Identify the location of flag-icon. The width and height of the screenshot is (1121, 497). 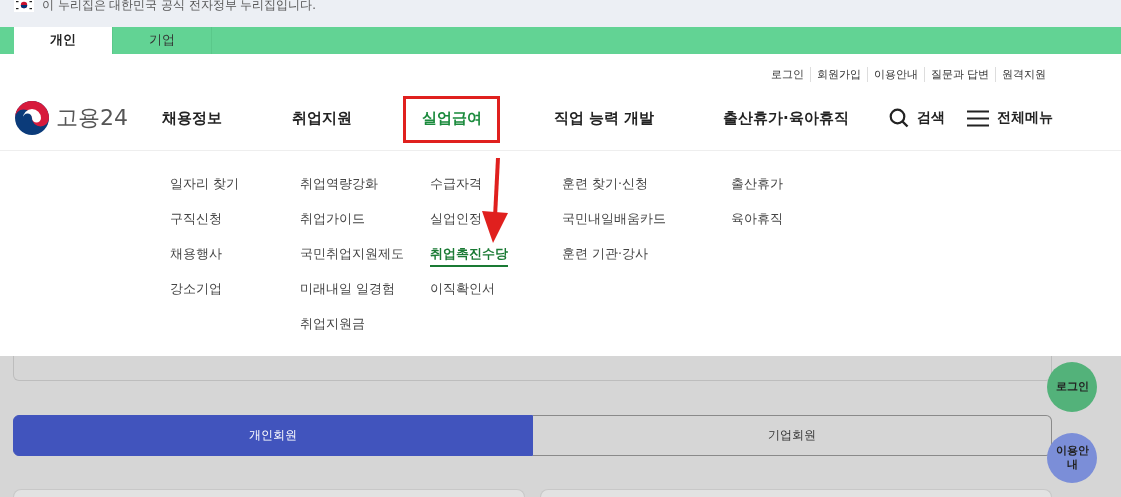
(24, 6).